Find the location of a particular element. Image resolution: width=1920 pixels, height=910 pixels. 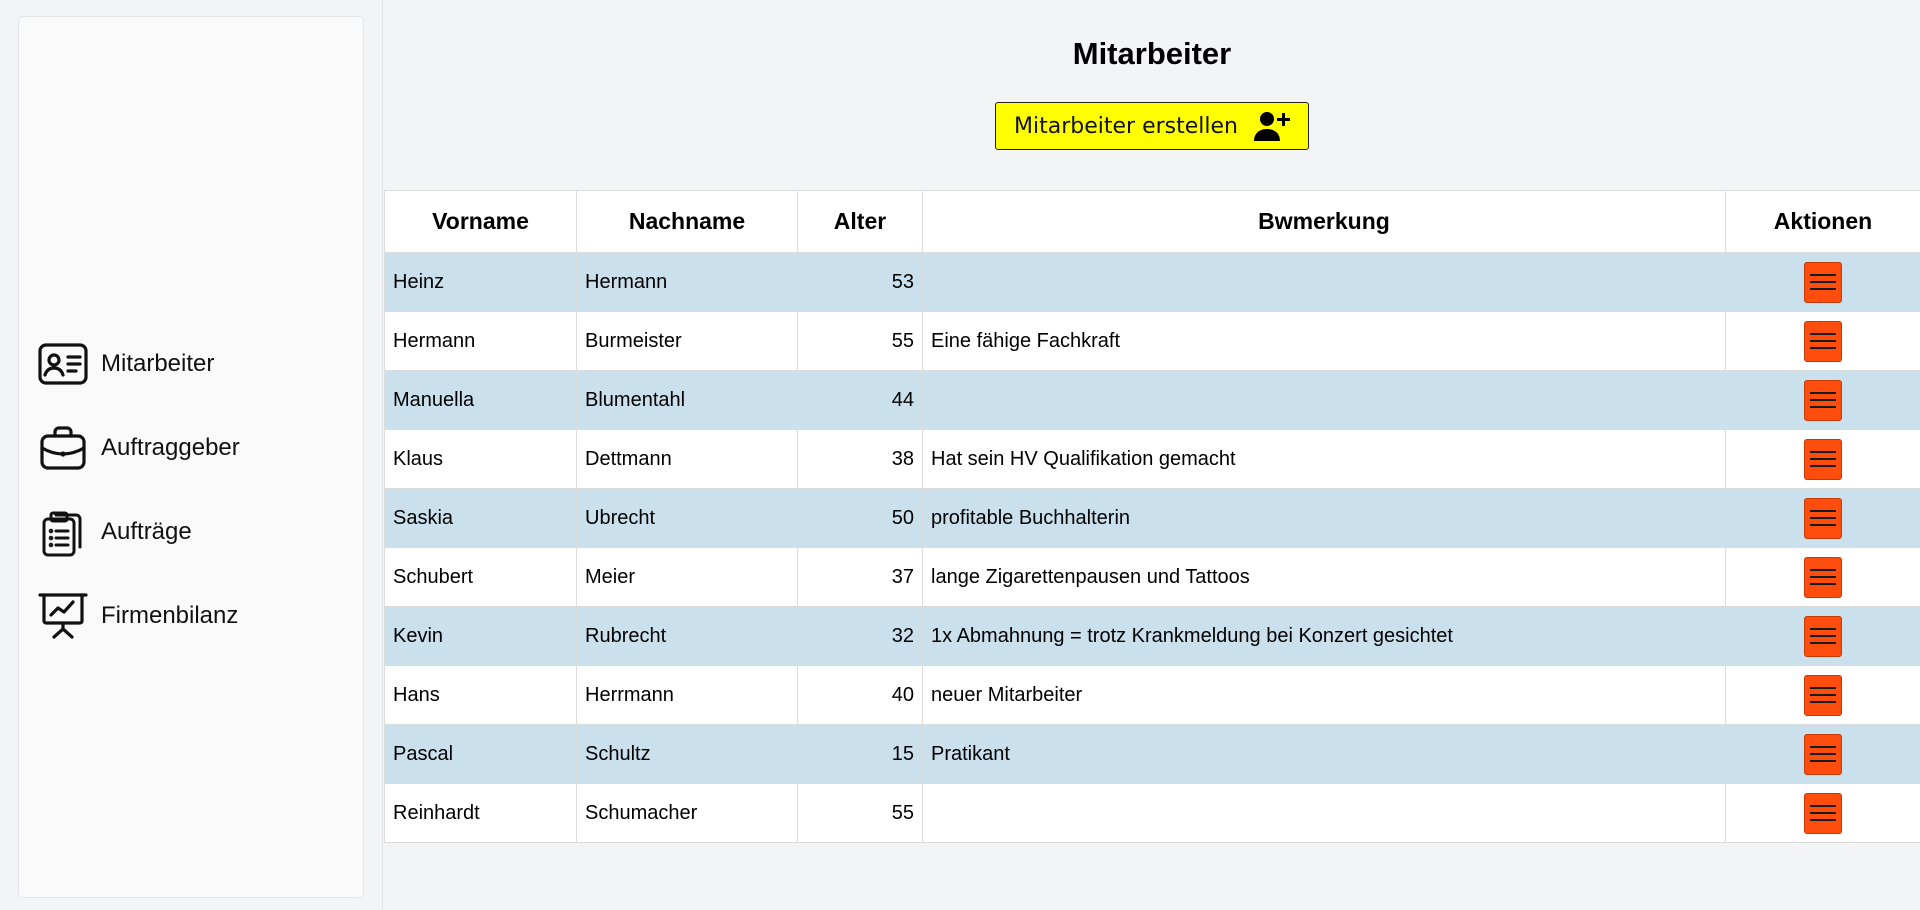

cell-nachname: Herrmann is located at coordinates (687, 695).